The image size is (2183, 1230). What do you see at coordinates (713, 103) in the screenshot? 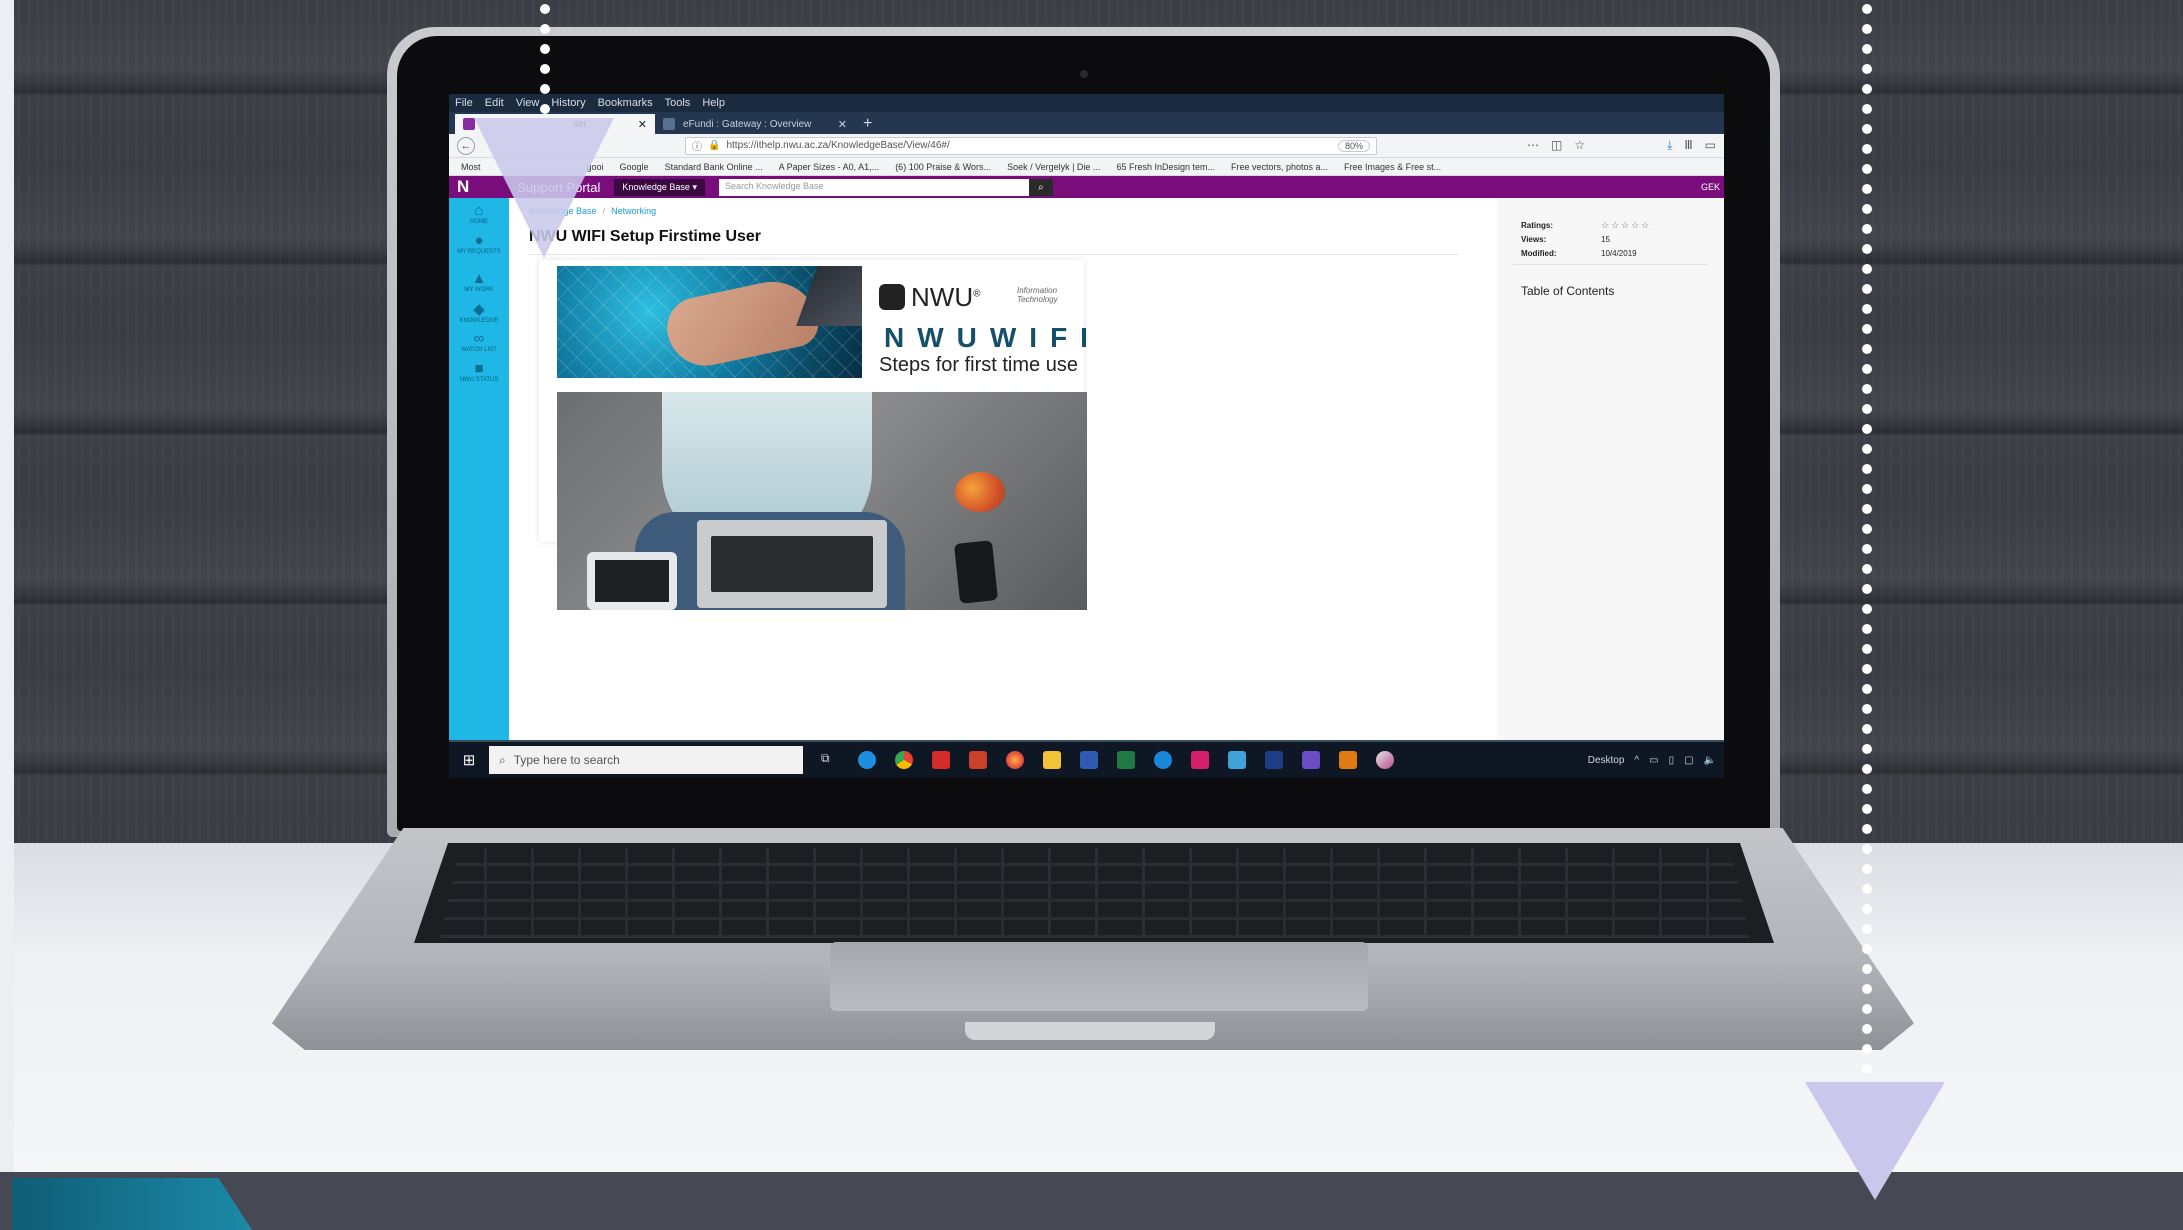
I see `menu-help: Help` at bounding box center [713, 103].